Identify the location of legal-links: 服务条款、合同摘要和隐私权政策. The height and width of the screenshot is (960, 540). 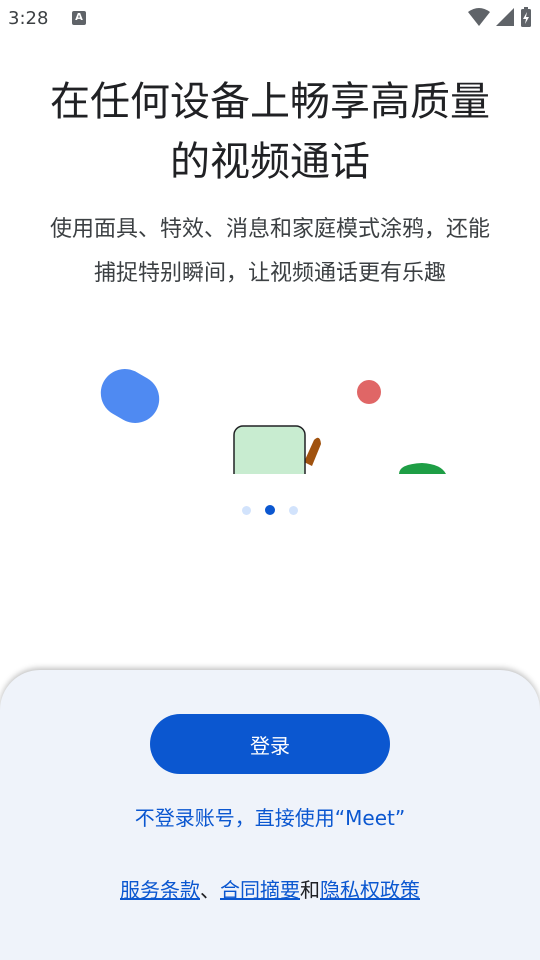
(270, 888).